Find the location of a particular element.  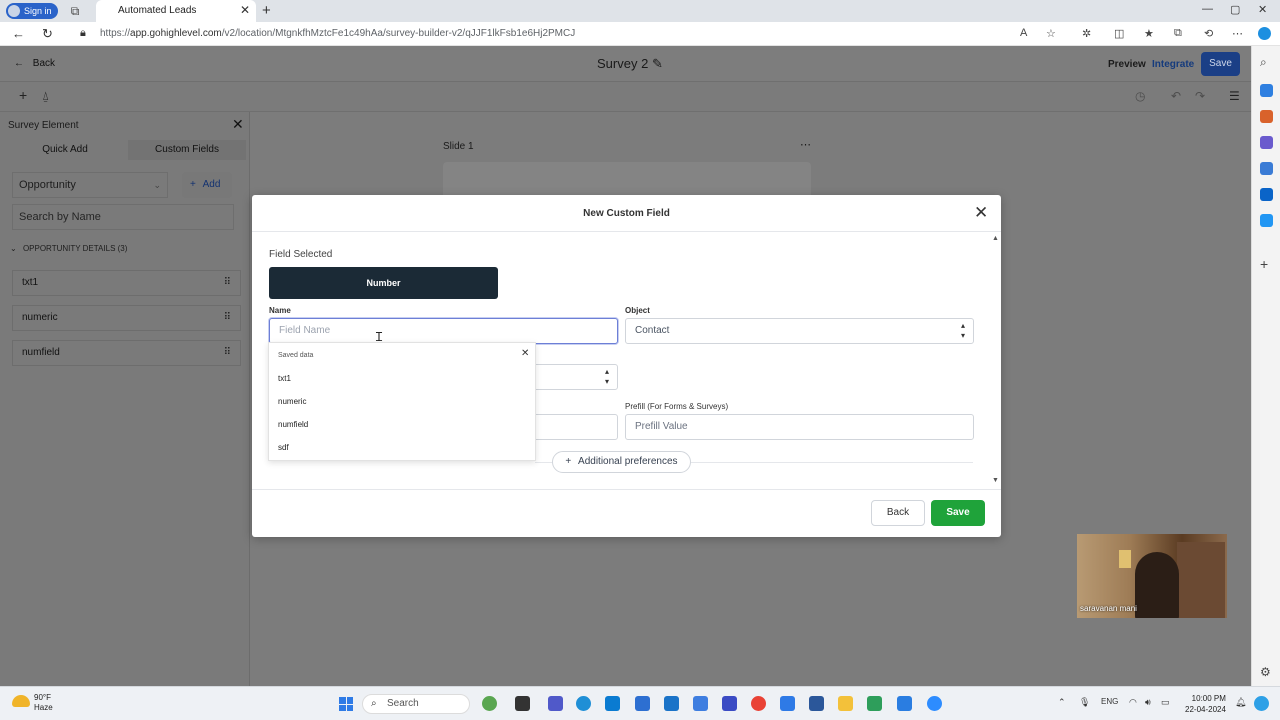

suggestion-item: numfield is located at coordinates (293, 424).